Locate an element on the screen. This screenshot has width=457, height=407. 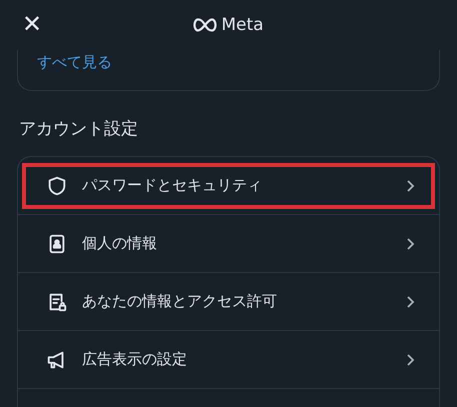
shield-icon is located at coordinates (57, 185).